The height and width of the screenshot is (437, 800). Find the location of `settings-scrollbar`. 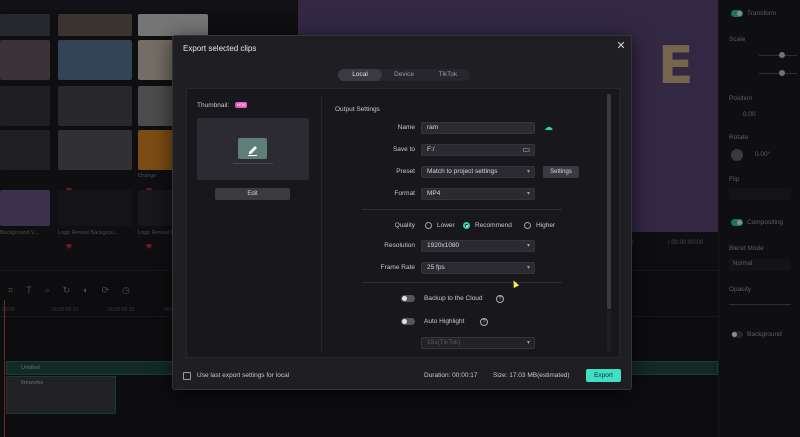

settings-scrollbar is located at coordinates (609, 223).